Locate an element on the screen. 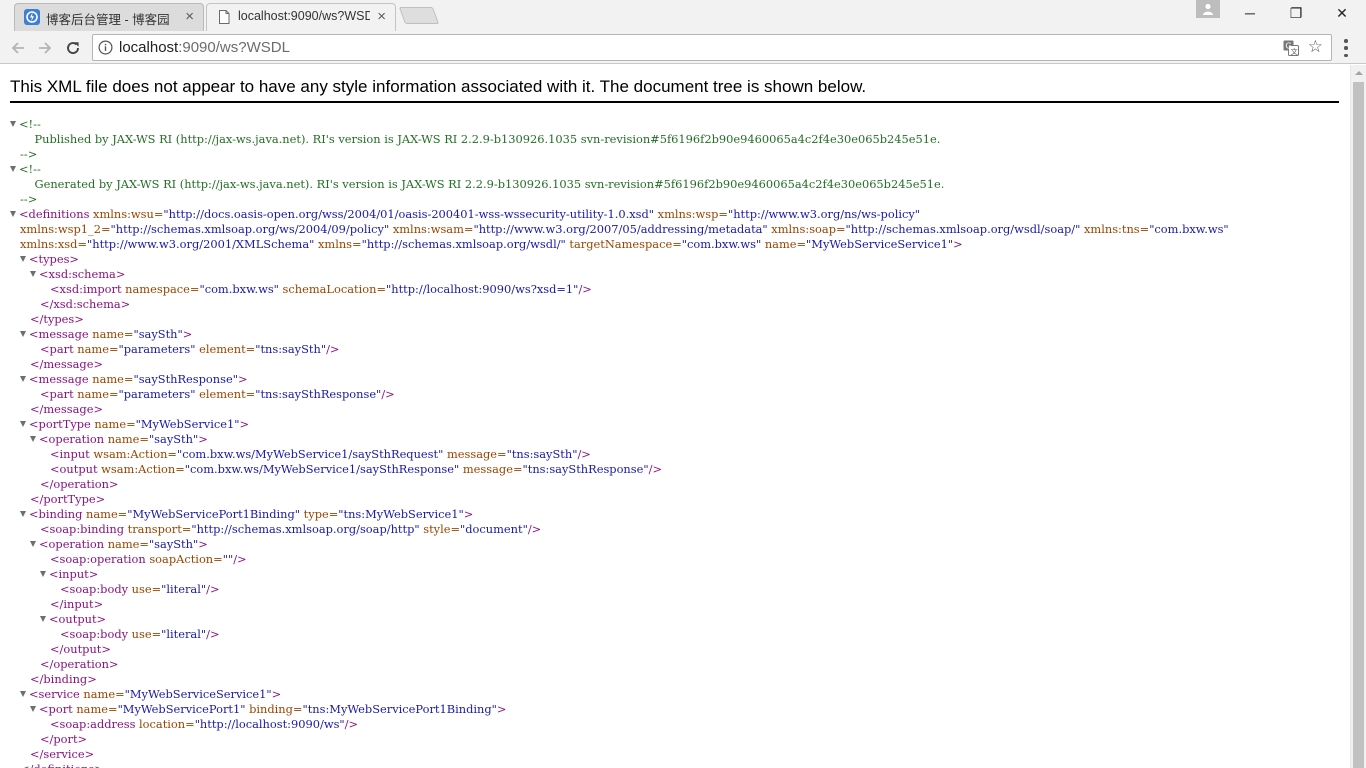 The width and height of the screenshot is (1366, 768). browser-toolbar: localhost:9090/ws?WSDL G 文 ☆ is located at coordinates (683, 47).